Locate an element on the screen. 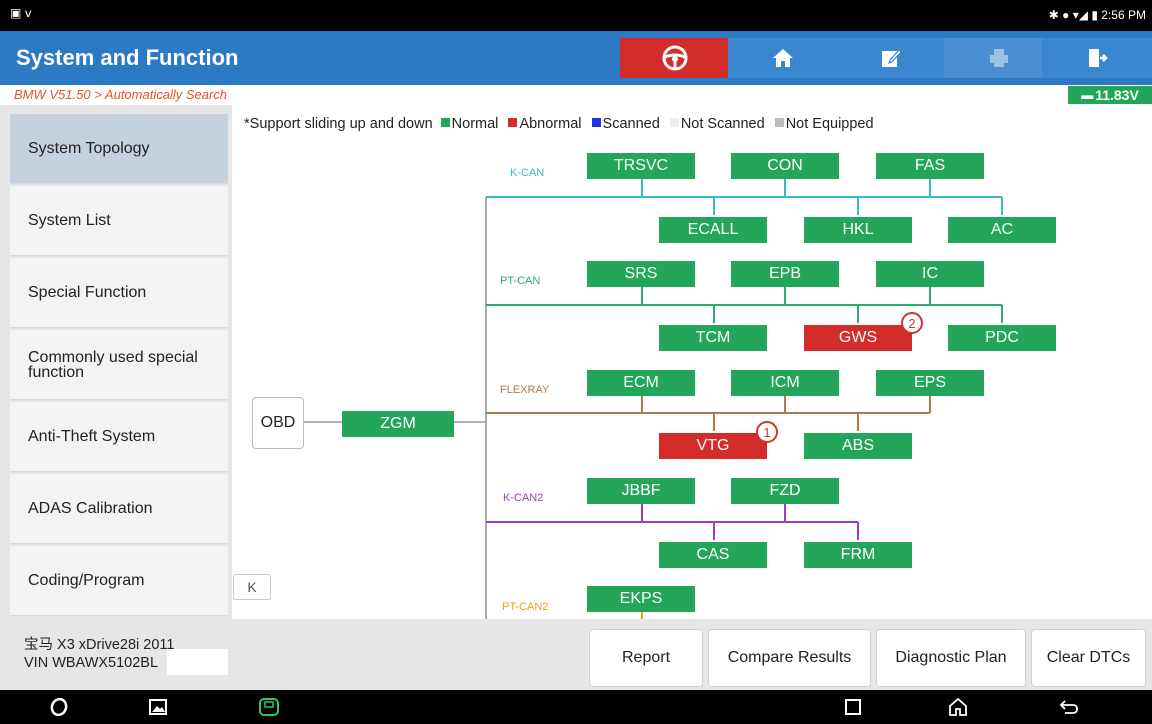  battery-icon: ▬ is located at coordinates (1087, 95).